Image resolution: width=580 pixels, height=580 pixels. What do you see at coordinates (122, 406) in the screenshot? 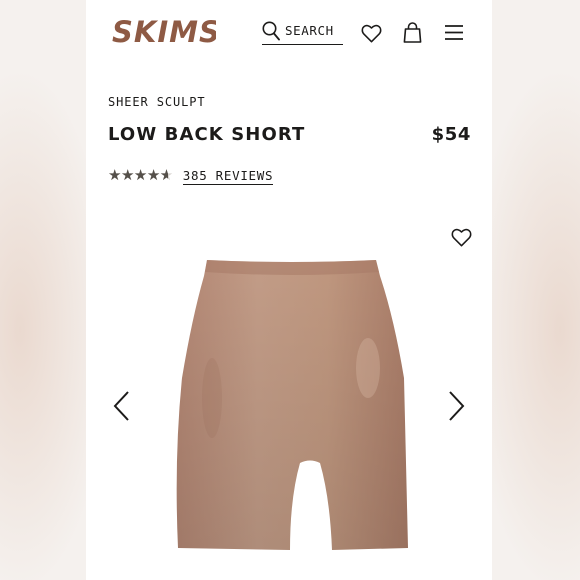
I see `chevron-left-icon` at bounding box center [122, 406].